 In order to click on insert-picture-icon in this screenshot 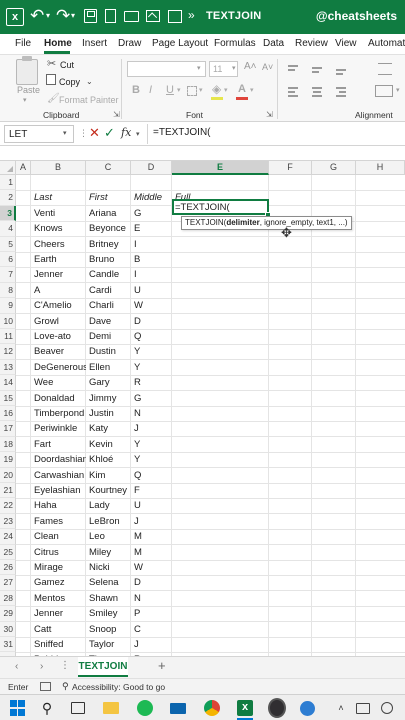, I will do `click(153, 16)`.